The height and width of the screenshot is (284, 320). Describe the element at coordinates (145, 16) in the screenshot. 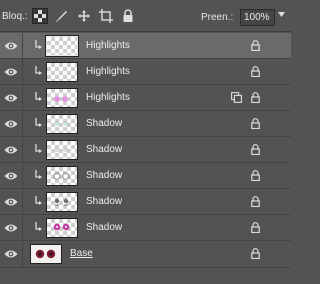

I see `layers-lock-toolbar: Bloq.: Preen.: 100%` at that location.